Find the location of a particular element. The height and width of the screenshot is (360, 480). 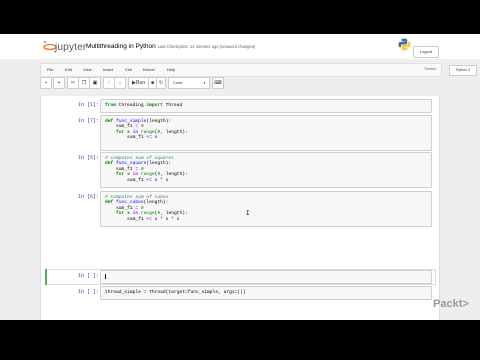

code-text: from threading import Thread is located at coordinates (143, 105).